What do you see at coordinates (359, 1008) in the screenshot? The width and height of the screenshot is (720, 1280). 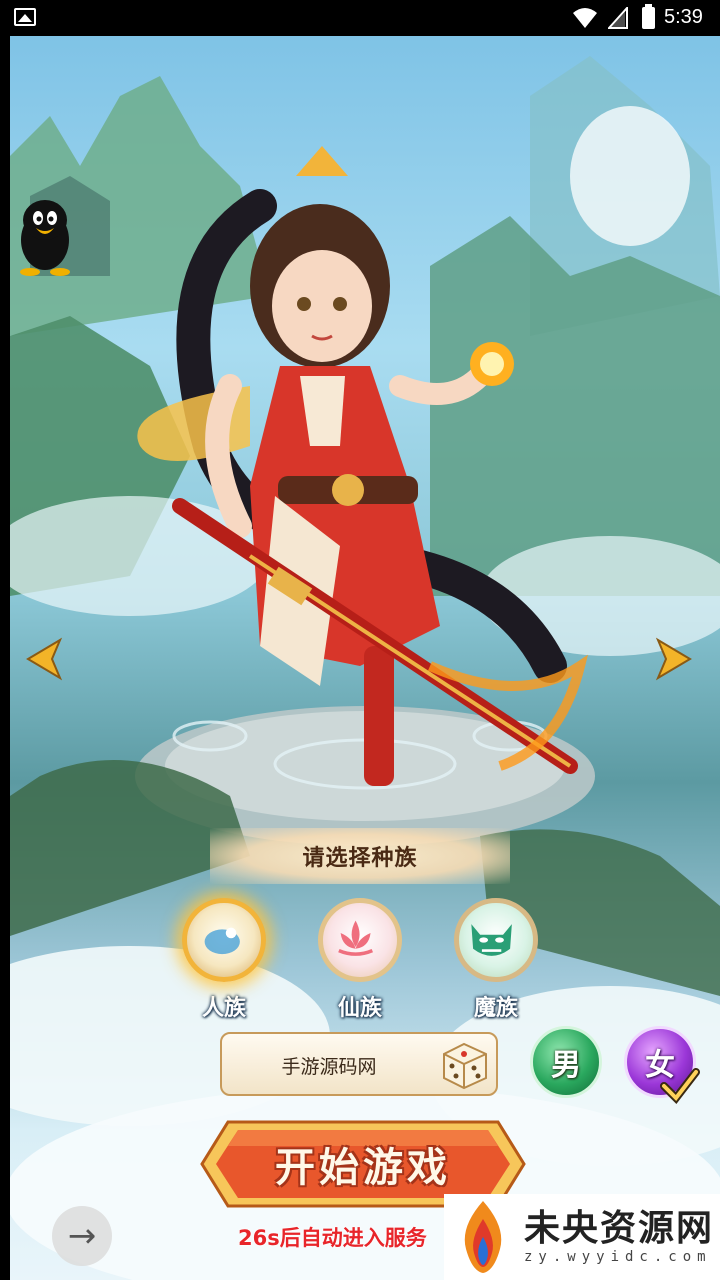 I see `race-label-immortal: 仙族` at bounding box center [359, 1008].